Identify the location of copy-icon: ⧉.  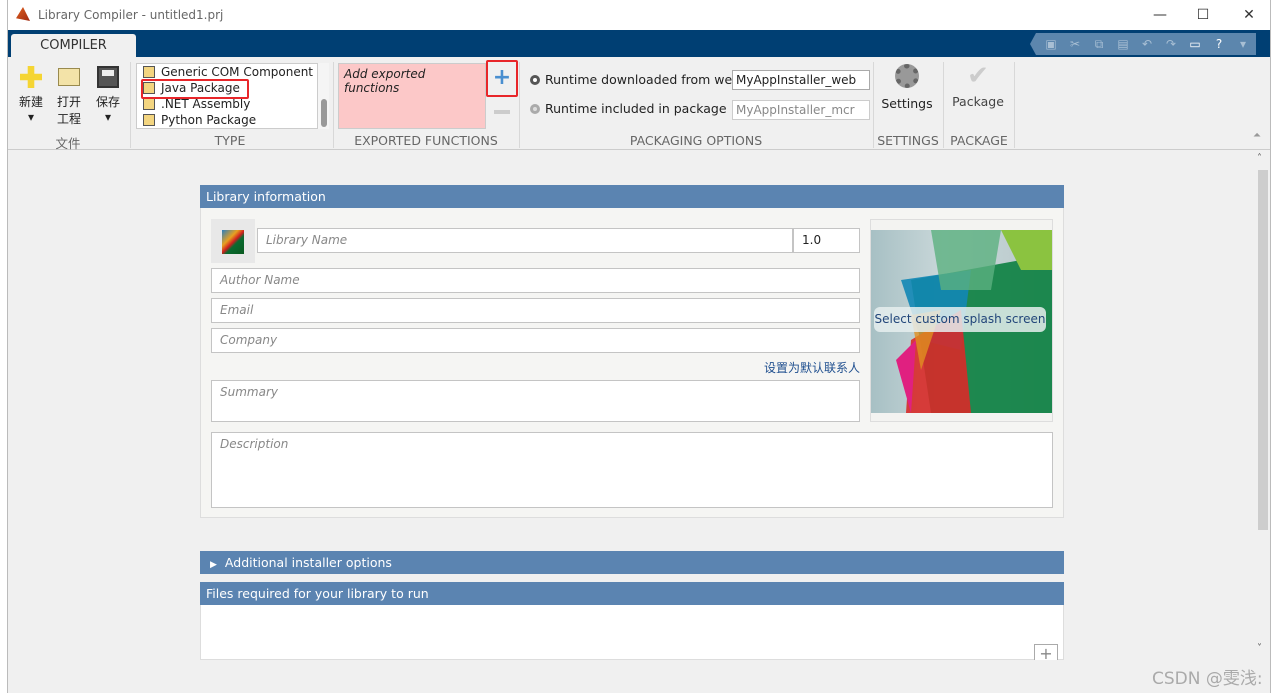
(1099, 44).